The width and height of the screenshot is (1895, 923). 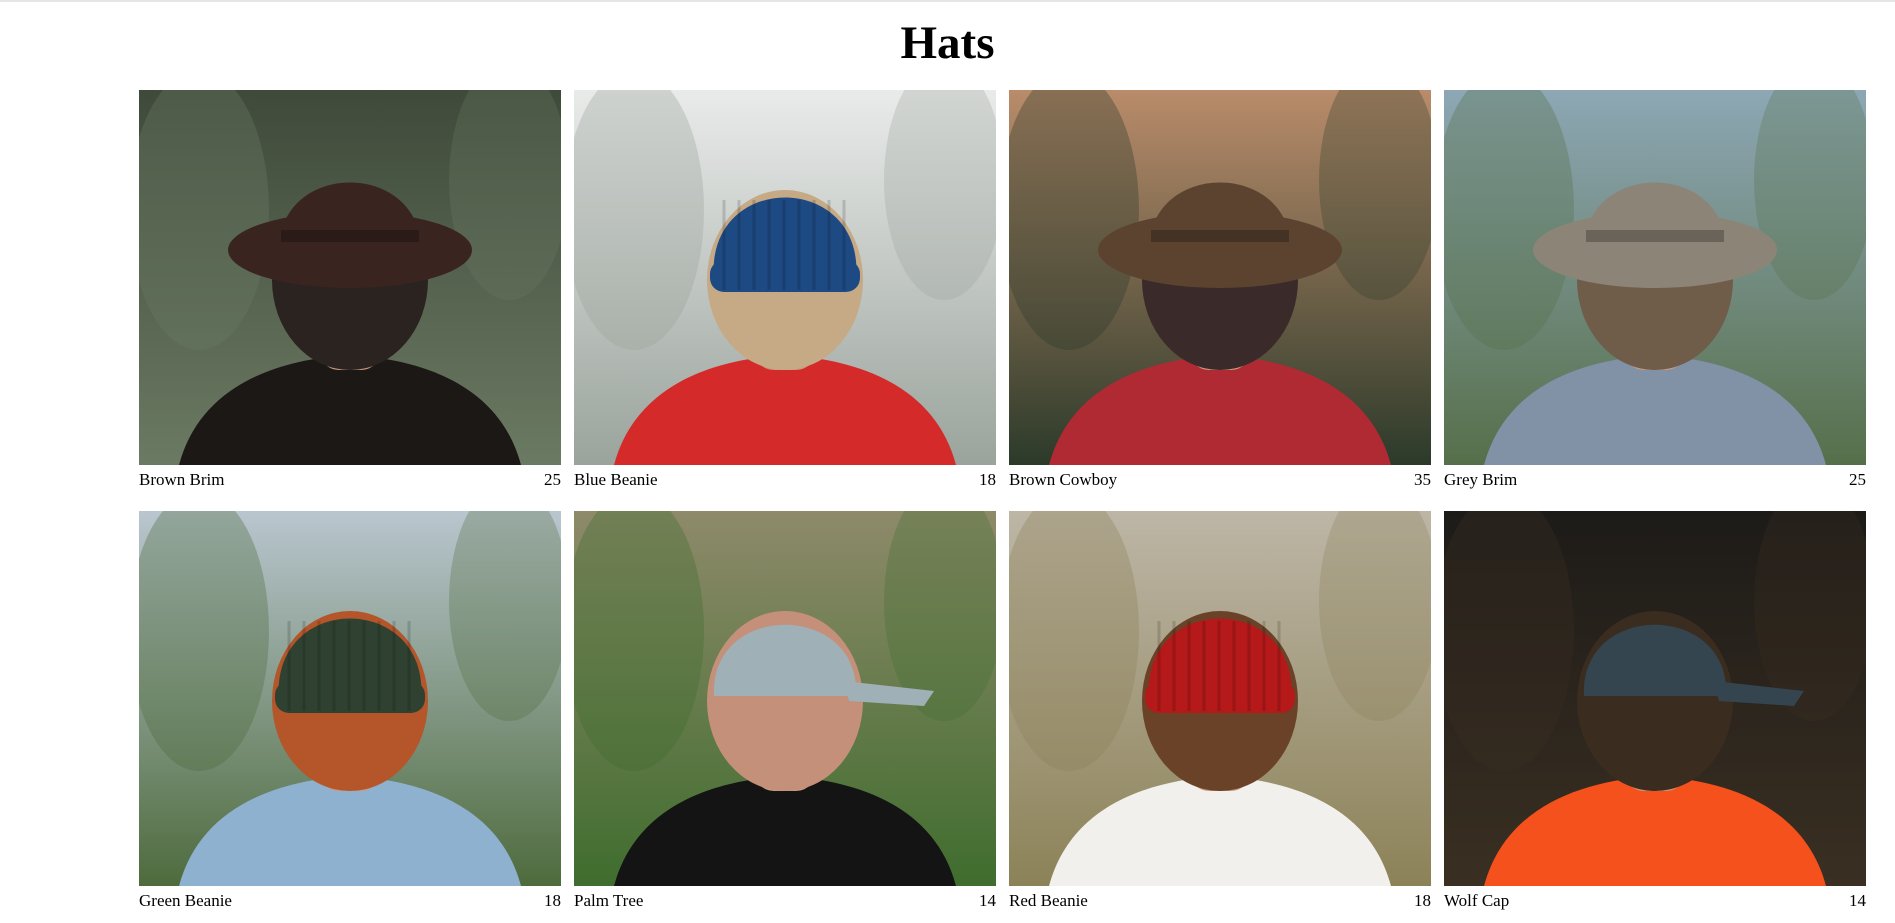 I want to click on product-name: Blue Beanie, so click(x=616, y=479).